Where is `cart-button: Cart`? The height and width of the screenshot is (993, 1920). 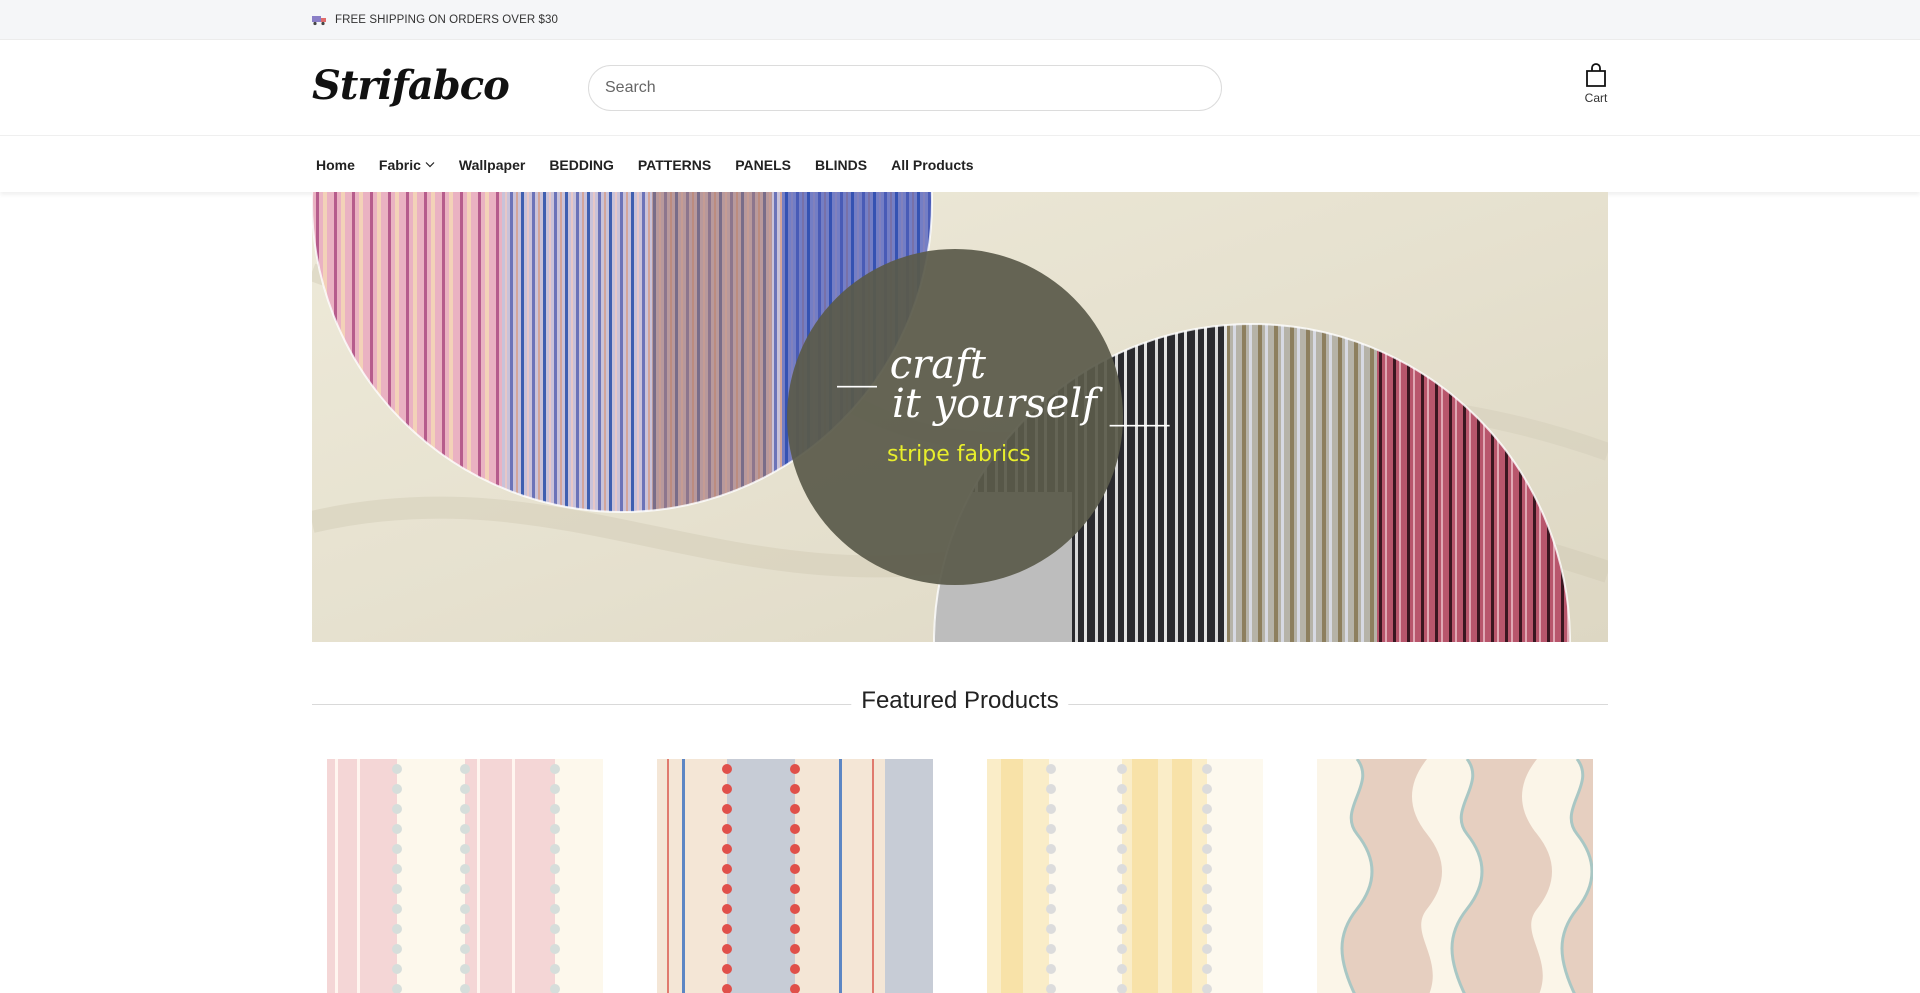 cart-button: Cart is located at coordinates (1596, 83).